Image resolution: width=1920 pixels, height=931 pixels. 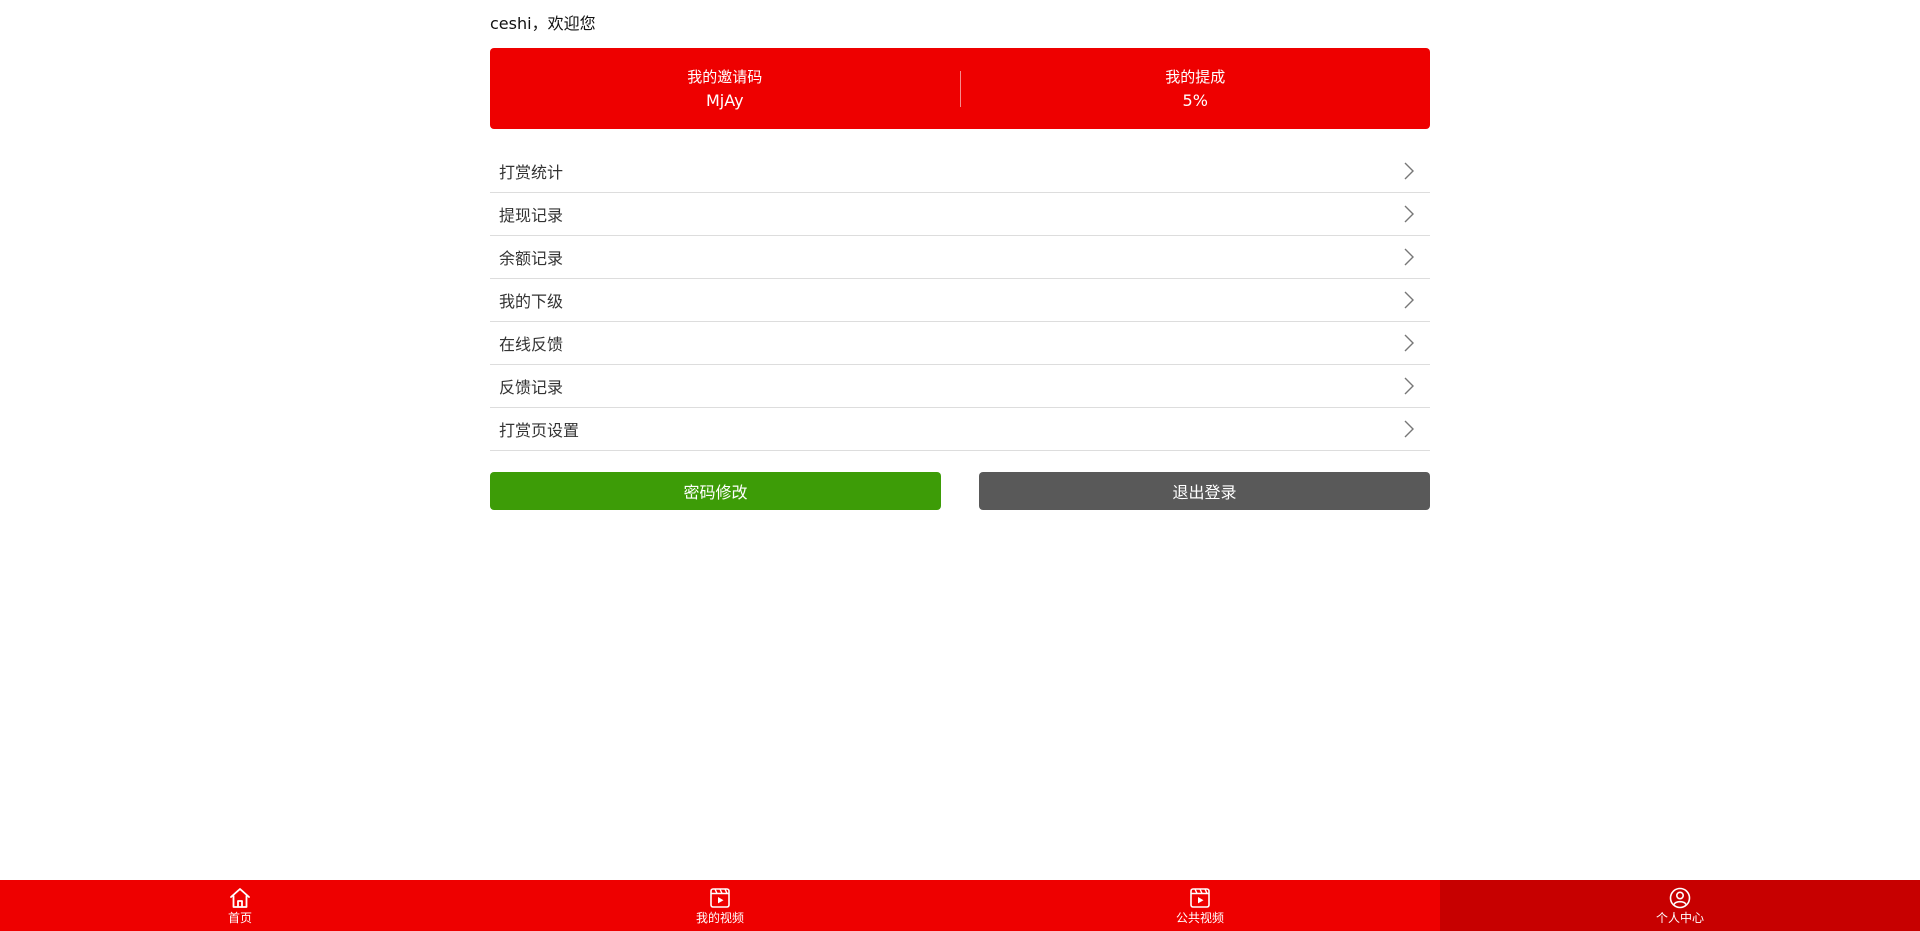 What do you see at coordinates (239, 918) in the screenshot?
I see `tab-label: 首页` at bounding box center [239, 918].